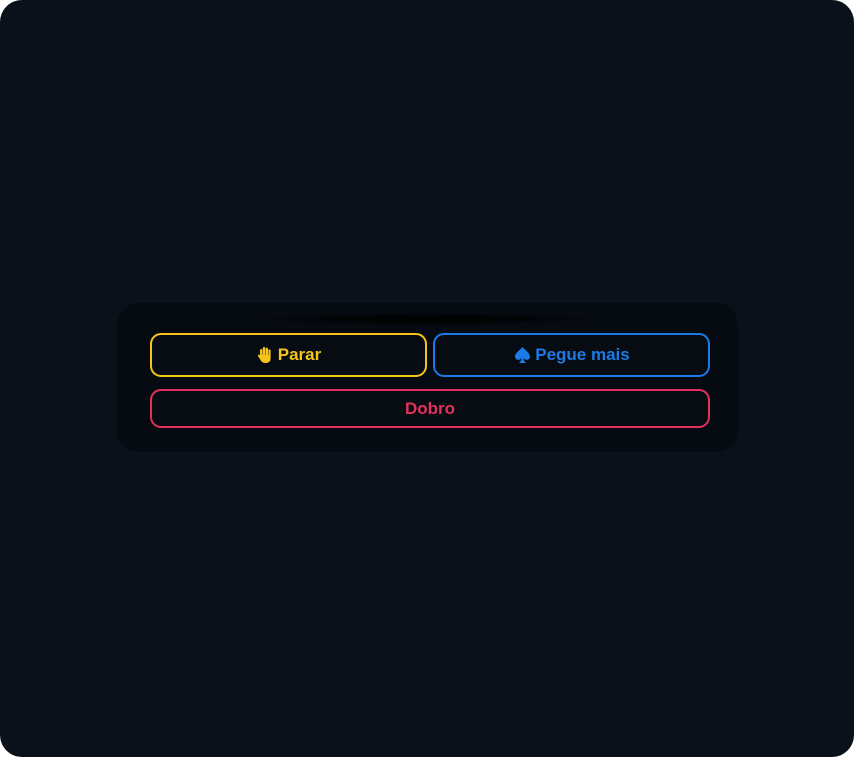 This screenshot has height=757, width=854. I want to click on hit-button: Pegue mais, so click(571, 355).